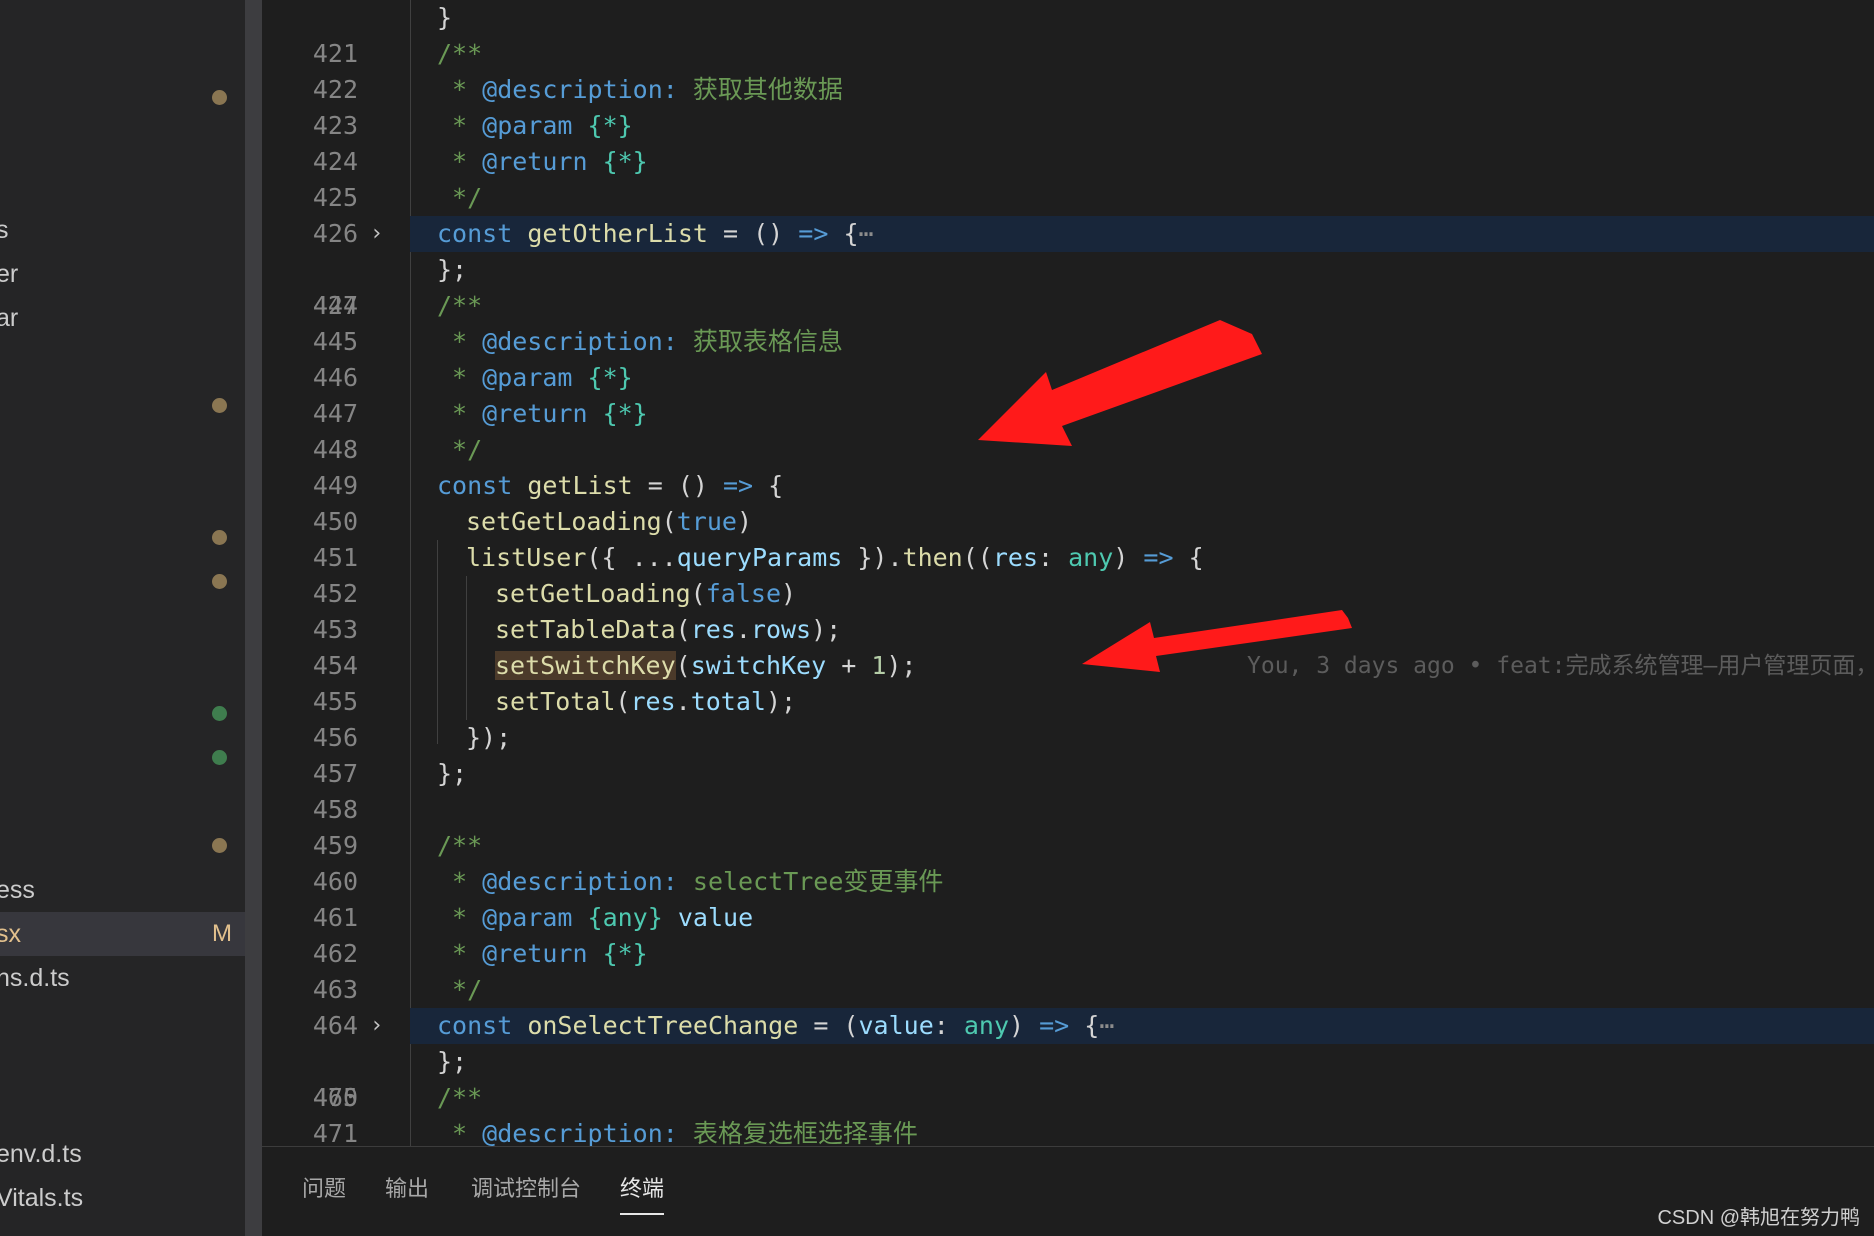 The image size is (1874, 1236). I want to click on git-modified-badge: M, so click(222, 933).